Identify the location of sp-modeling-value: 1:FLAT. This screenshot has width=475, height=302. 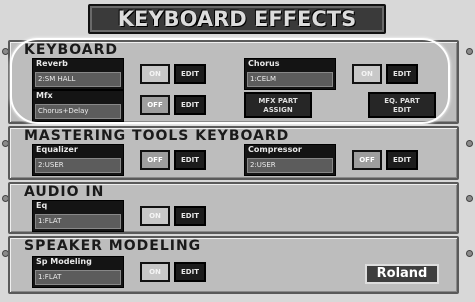
(78, 277).